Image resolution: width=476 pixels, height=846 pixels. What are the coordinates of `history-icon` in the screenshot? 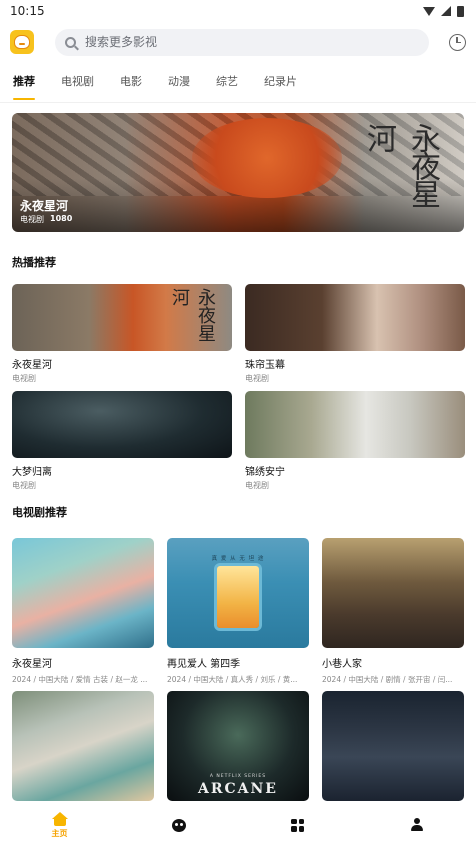 It's located at (457, 42).